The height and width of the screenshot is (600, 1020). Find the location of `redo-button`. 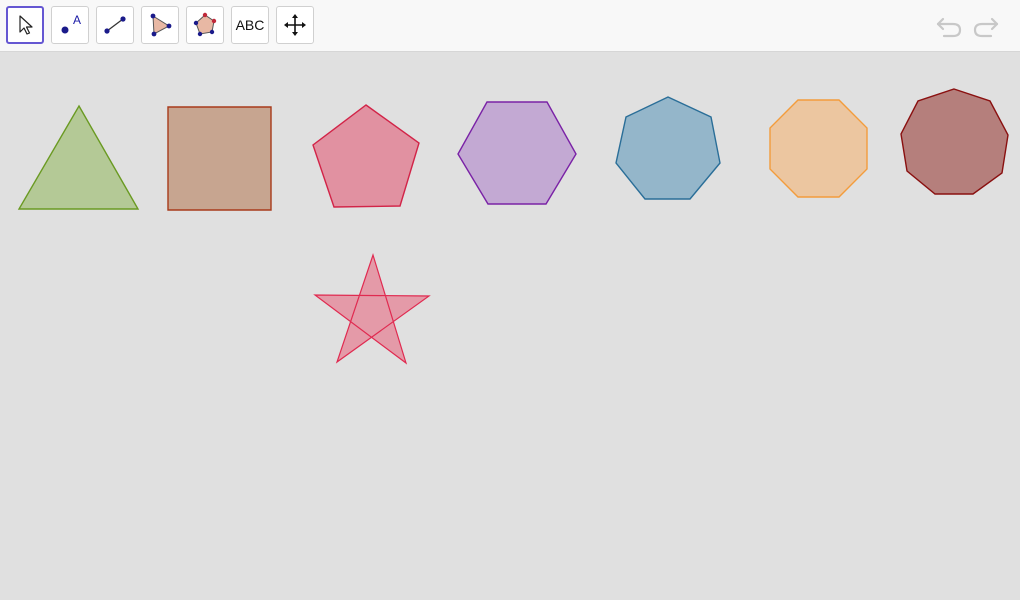

redo-button is located at coordinates (986, 26).